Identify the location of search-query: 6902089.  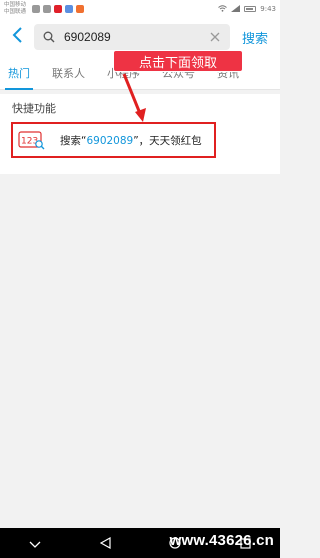
(136, 37).